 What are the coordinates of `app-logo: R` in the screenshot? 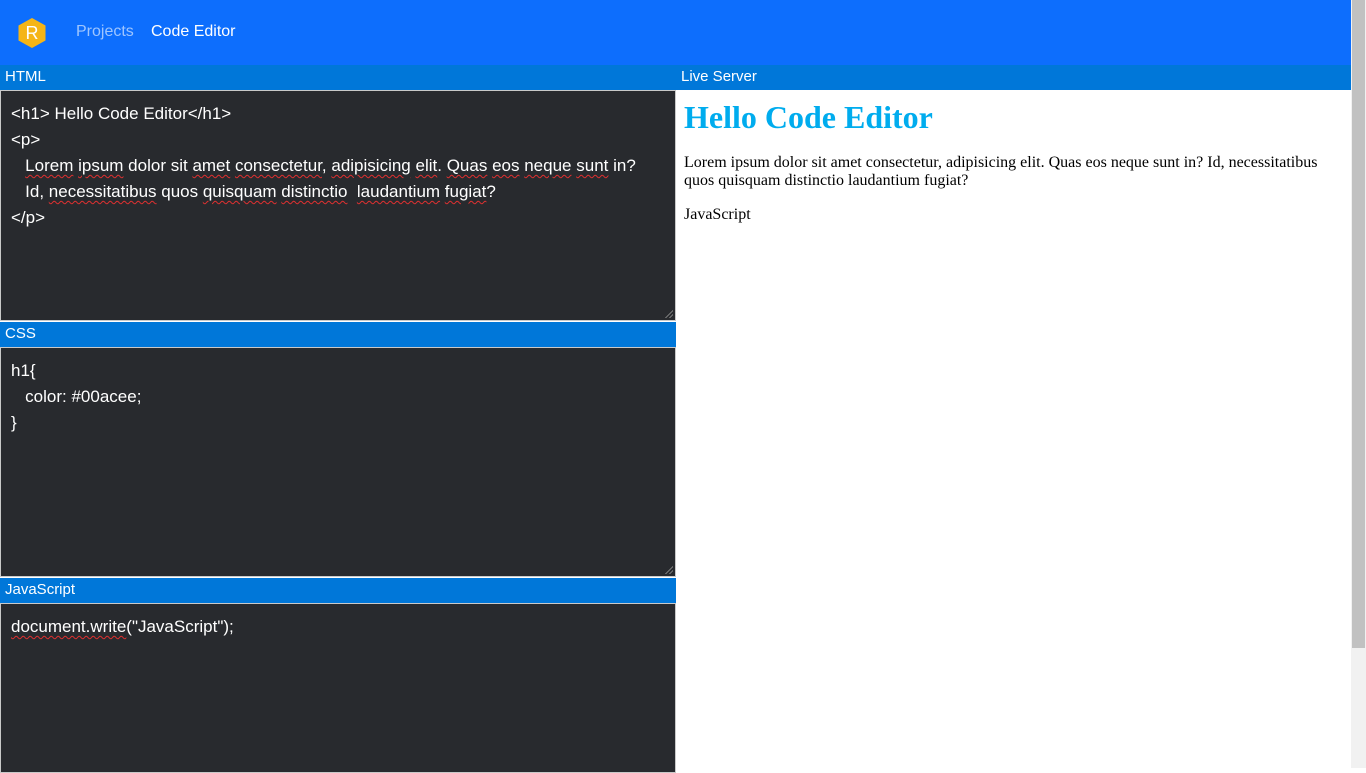 It's located at (32, 33).